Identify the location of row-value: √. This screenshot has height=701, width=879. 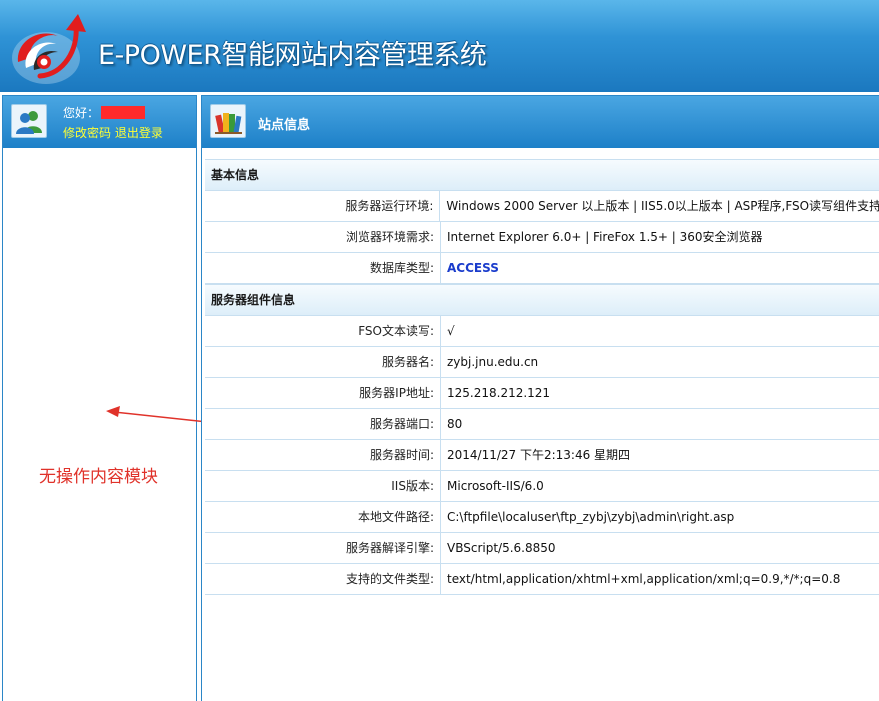
(451, 331).